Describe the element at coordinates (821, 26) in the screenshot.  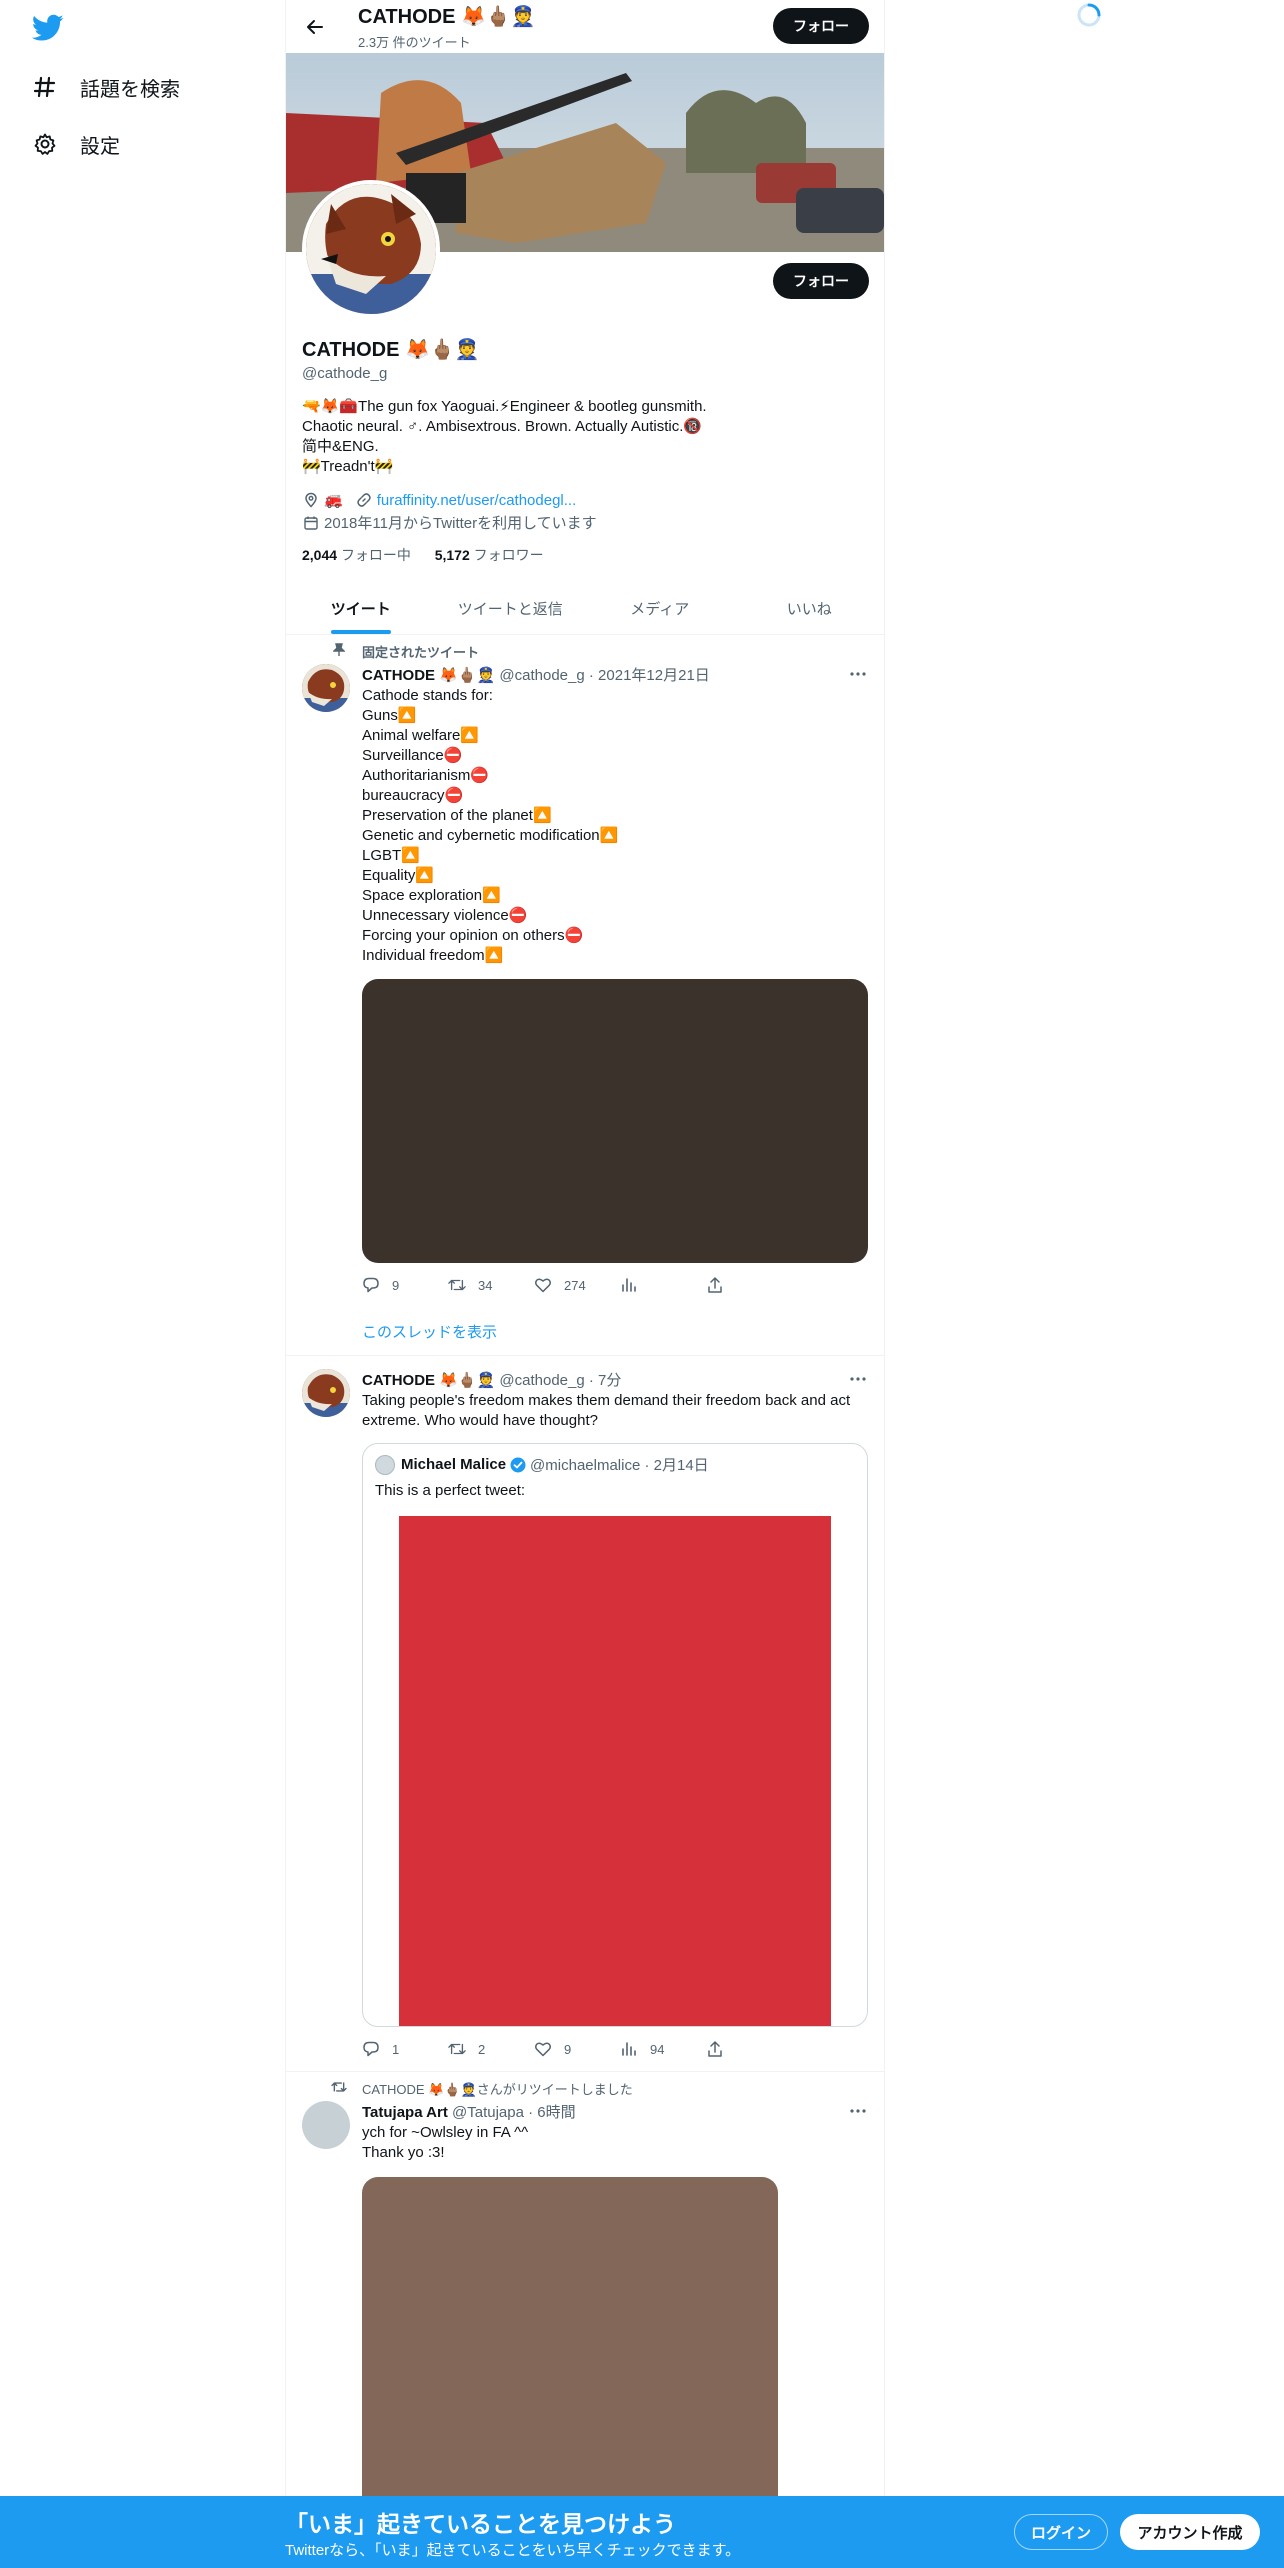
I see `header-follow-button: フォロー` at that location.